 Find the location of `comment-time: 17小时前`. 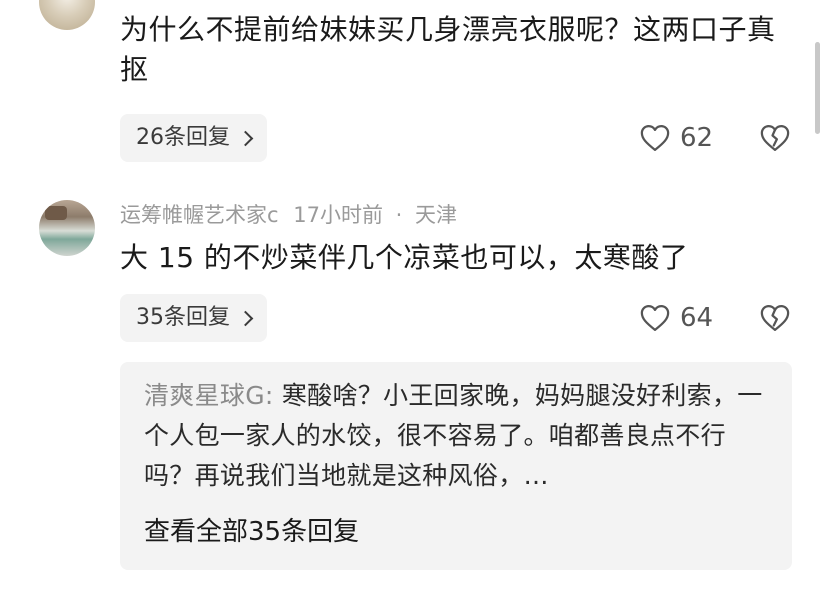

comment-time: 17小时前 is located at coordinates (338, 215).